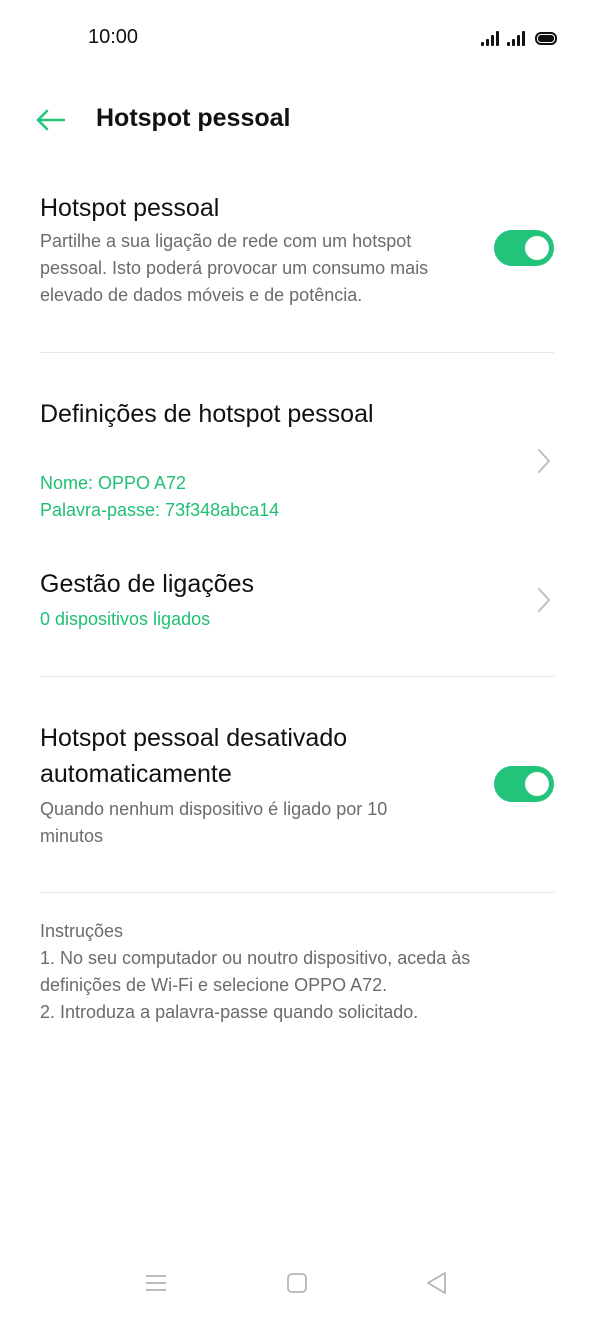  What do you see at coordinates (130, 208) in the screenshot?
I see `hotspot-title: Hotspot pessoal` at bounding box center [130, 208].